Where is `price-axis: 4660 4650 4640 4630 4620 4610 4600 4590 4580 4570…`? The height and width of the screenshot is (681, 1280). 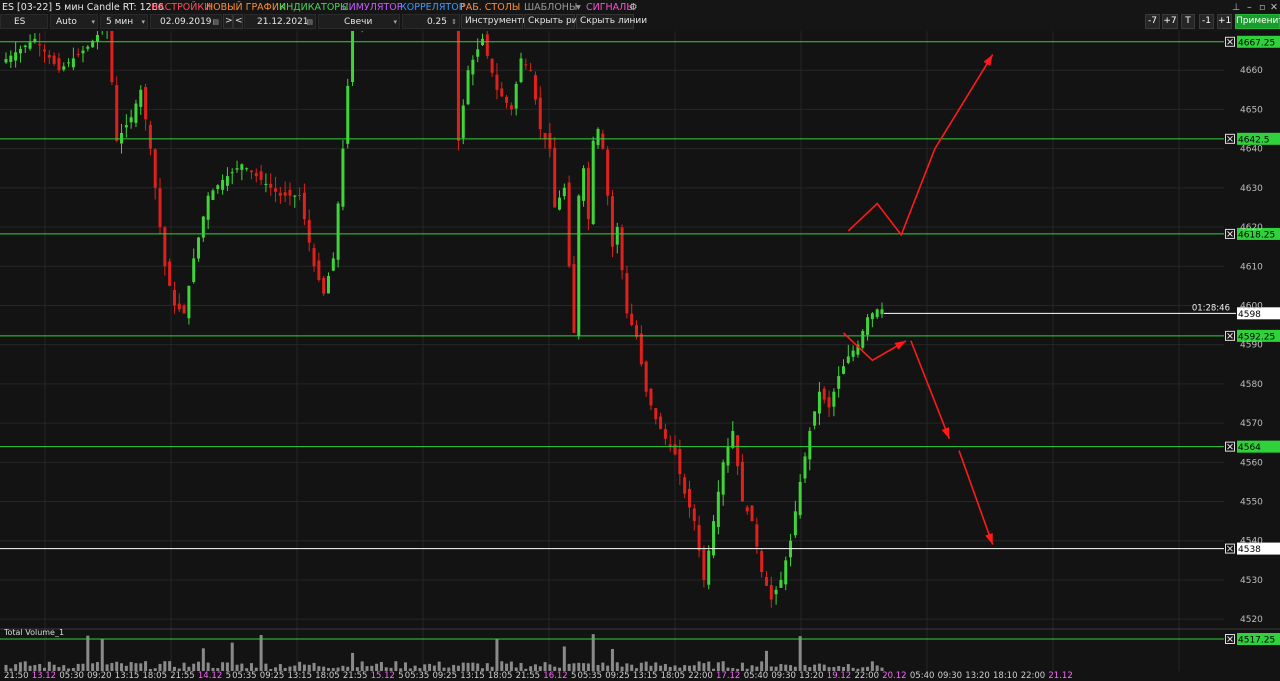 price-axis: 4660 4650 4640 4630 4620 4610 4600 4590 4580 4570… is located at coordinates (1251, 345).